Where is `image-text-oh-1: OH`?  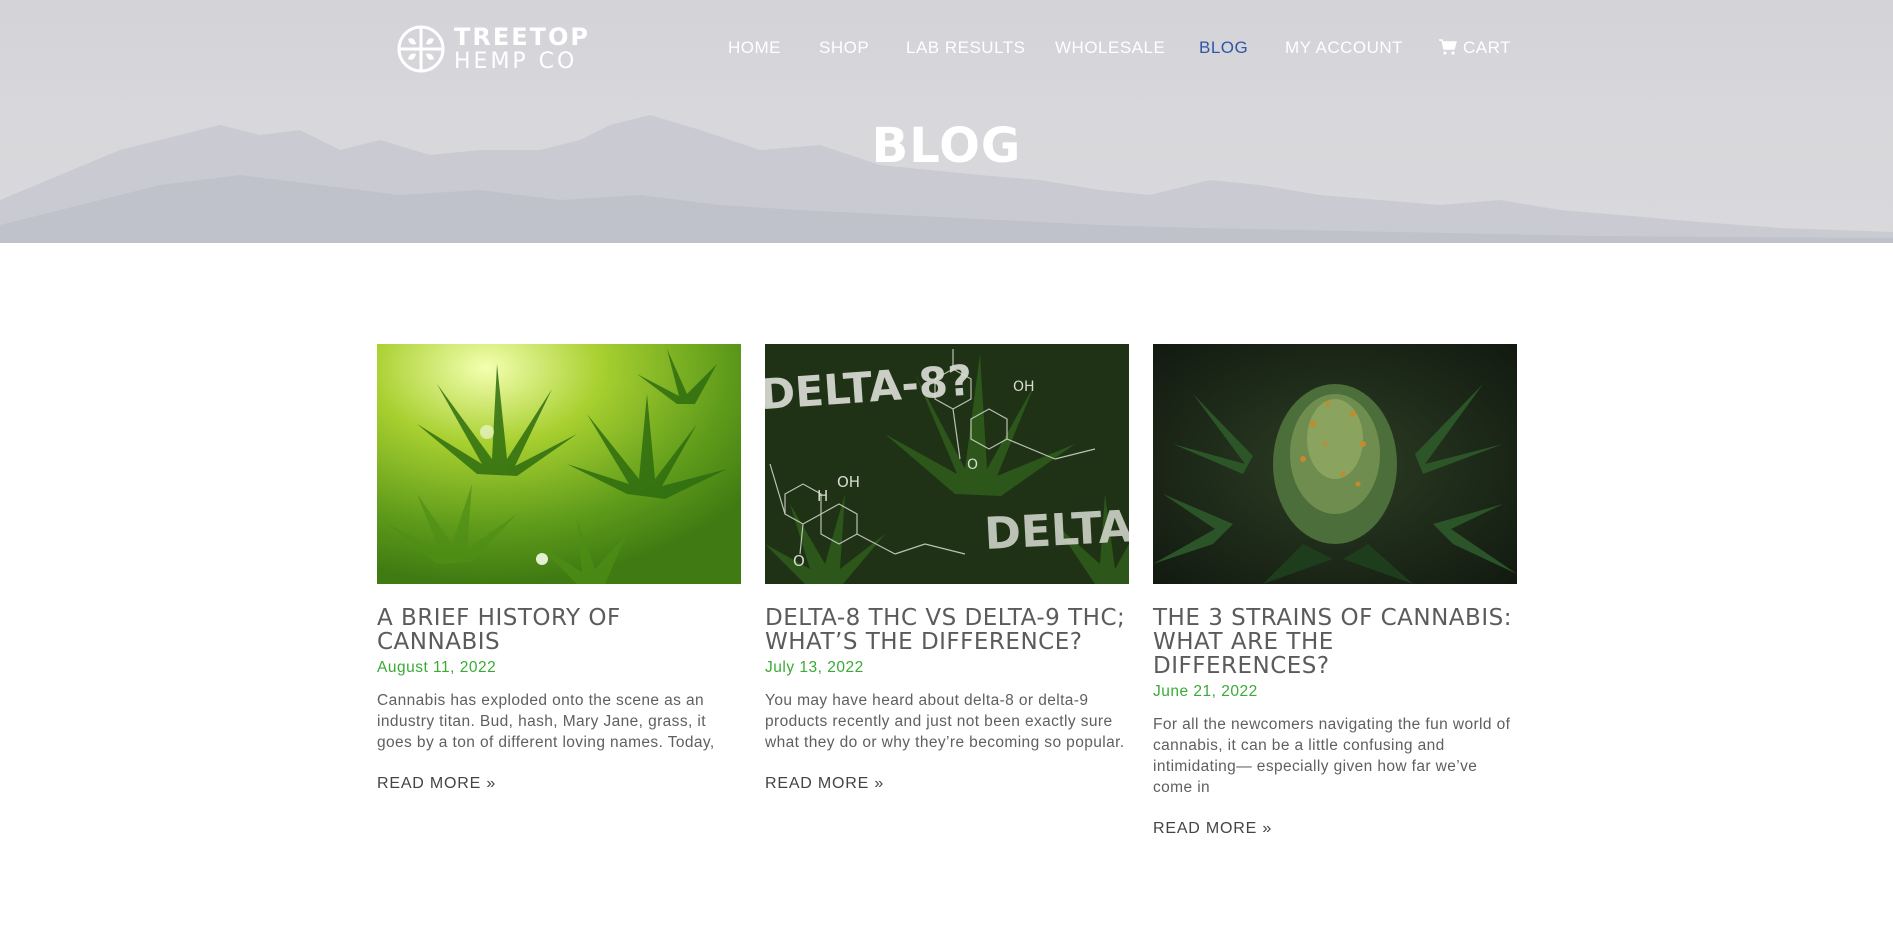 image-text-oh-1: OH is located at coordinates (1024, 387).